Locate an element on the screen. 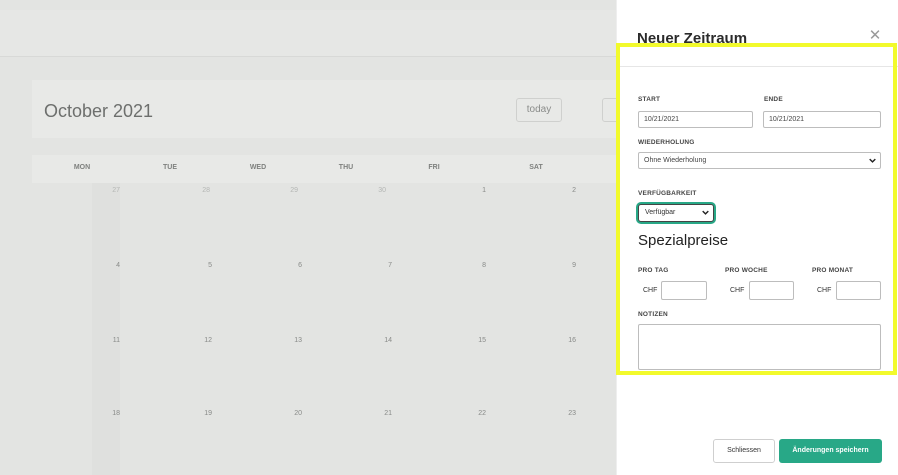 This screenshot has width=898, height=475. calendar-day: 22 is located at coordinates (471, 413).